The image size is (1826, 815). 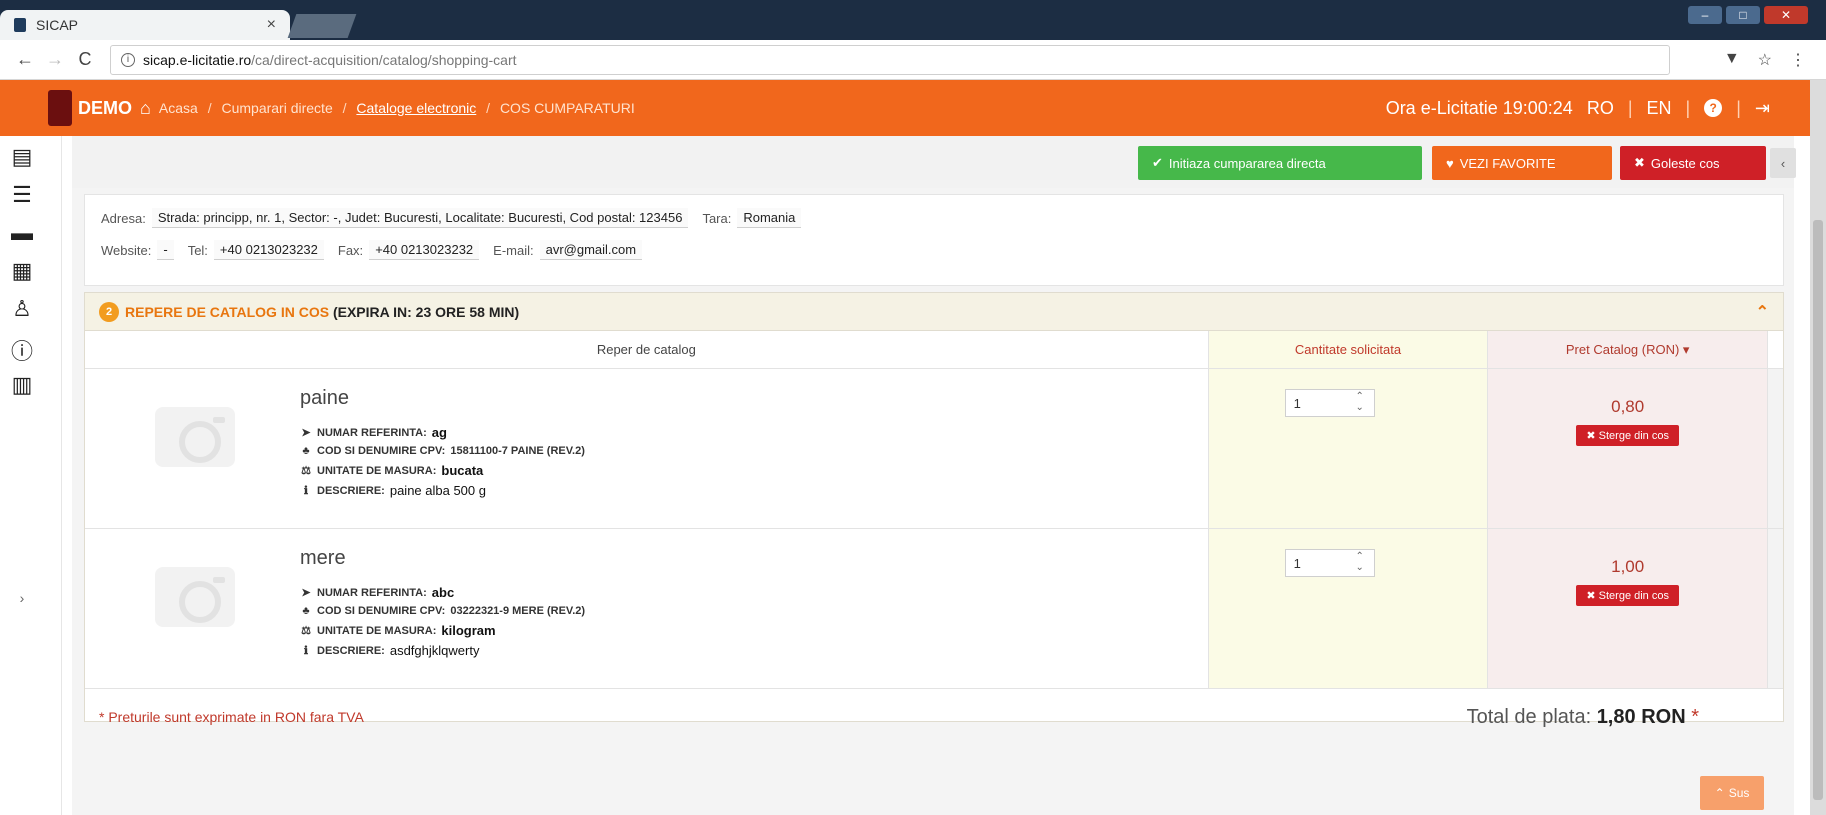 I want to click on logout-icon: ⇥, so click(x=1762, y=108).